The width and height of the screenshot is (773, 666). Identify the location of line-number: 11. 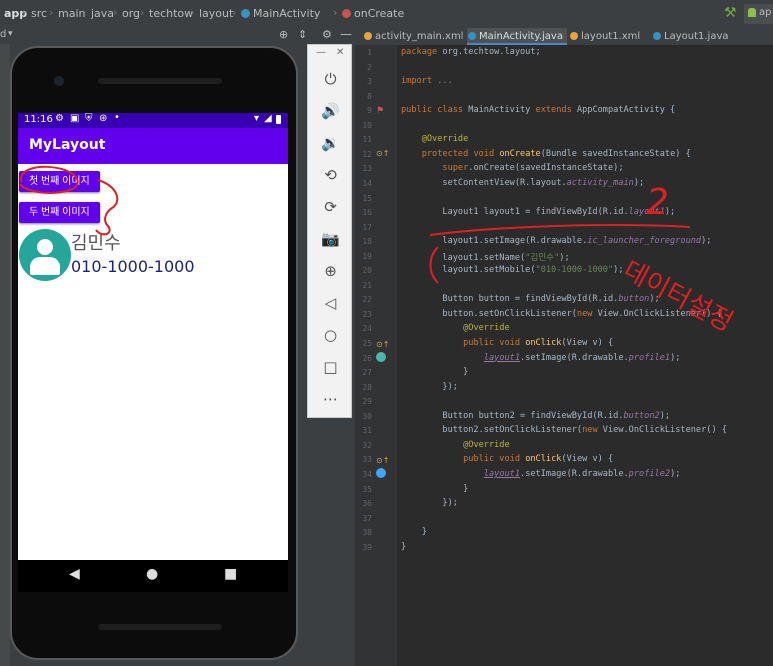
(367, 140).